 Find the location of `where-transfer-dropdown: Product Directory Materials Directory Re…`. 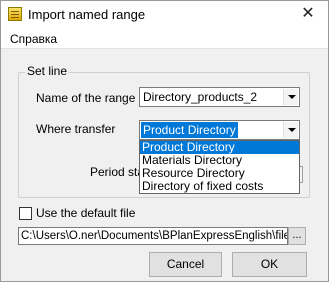

where-transfer-dropdown: Product Directory Materials Directory Re… is located at coordinates (219, 167).